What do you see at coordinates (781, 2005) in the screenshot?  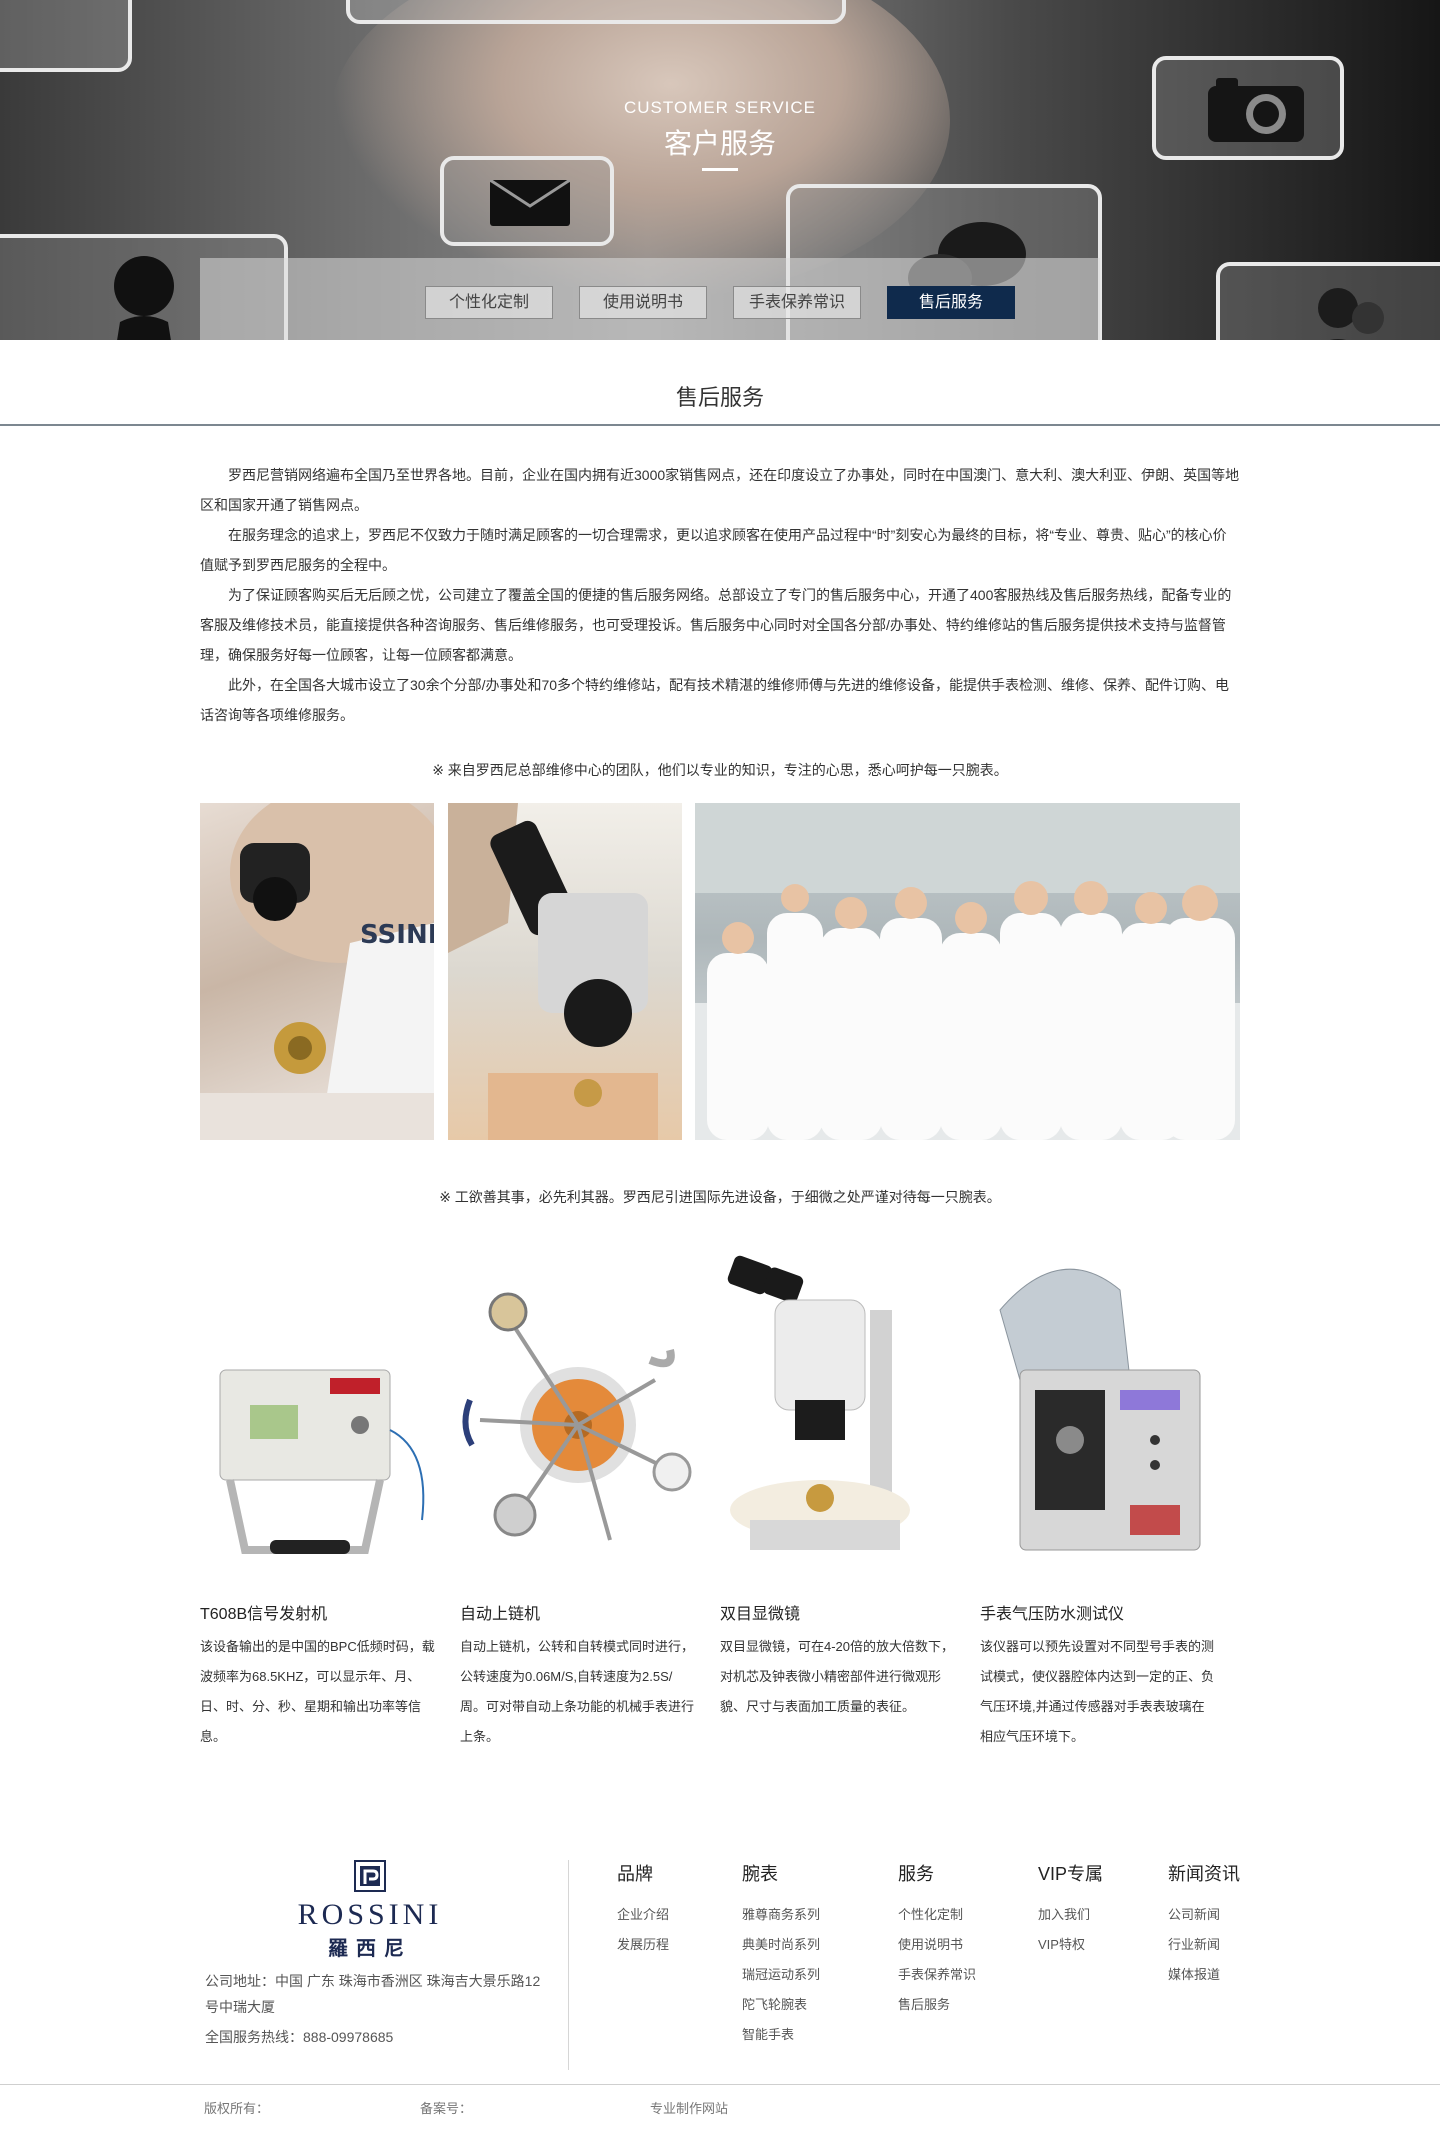 I see `footer-link: 陀飞轮腕表` at bounding box center [781, 2005].